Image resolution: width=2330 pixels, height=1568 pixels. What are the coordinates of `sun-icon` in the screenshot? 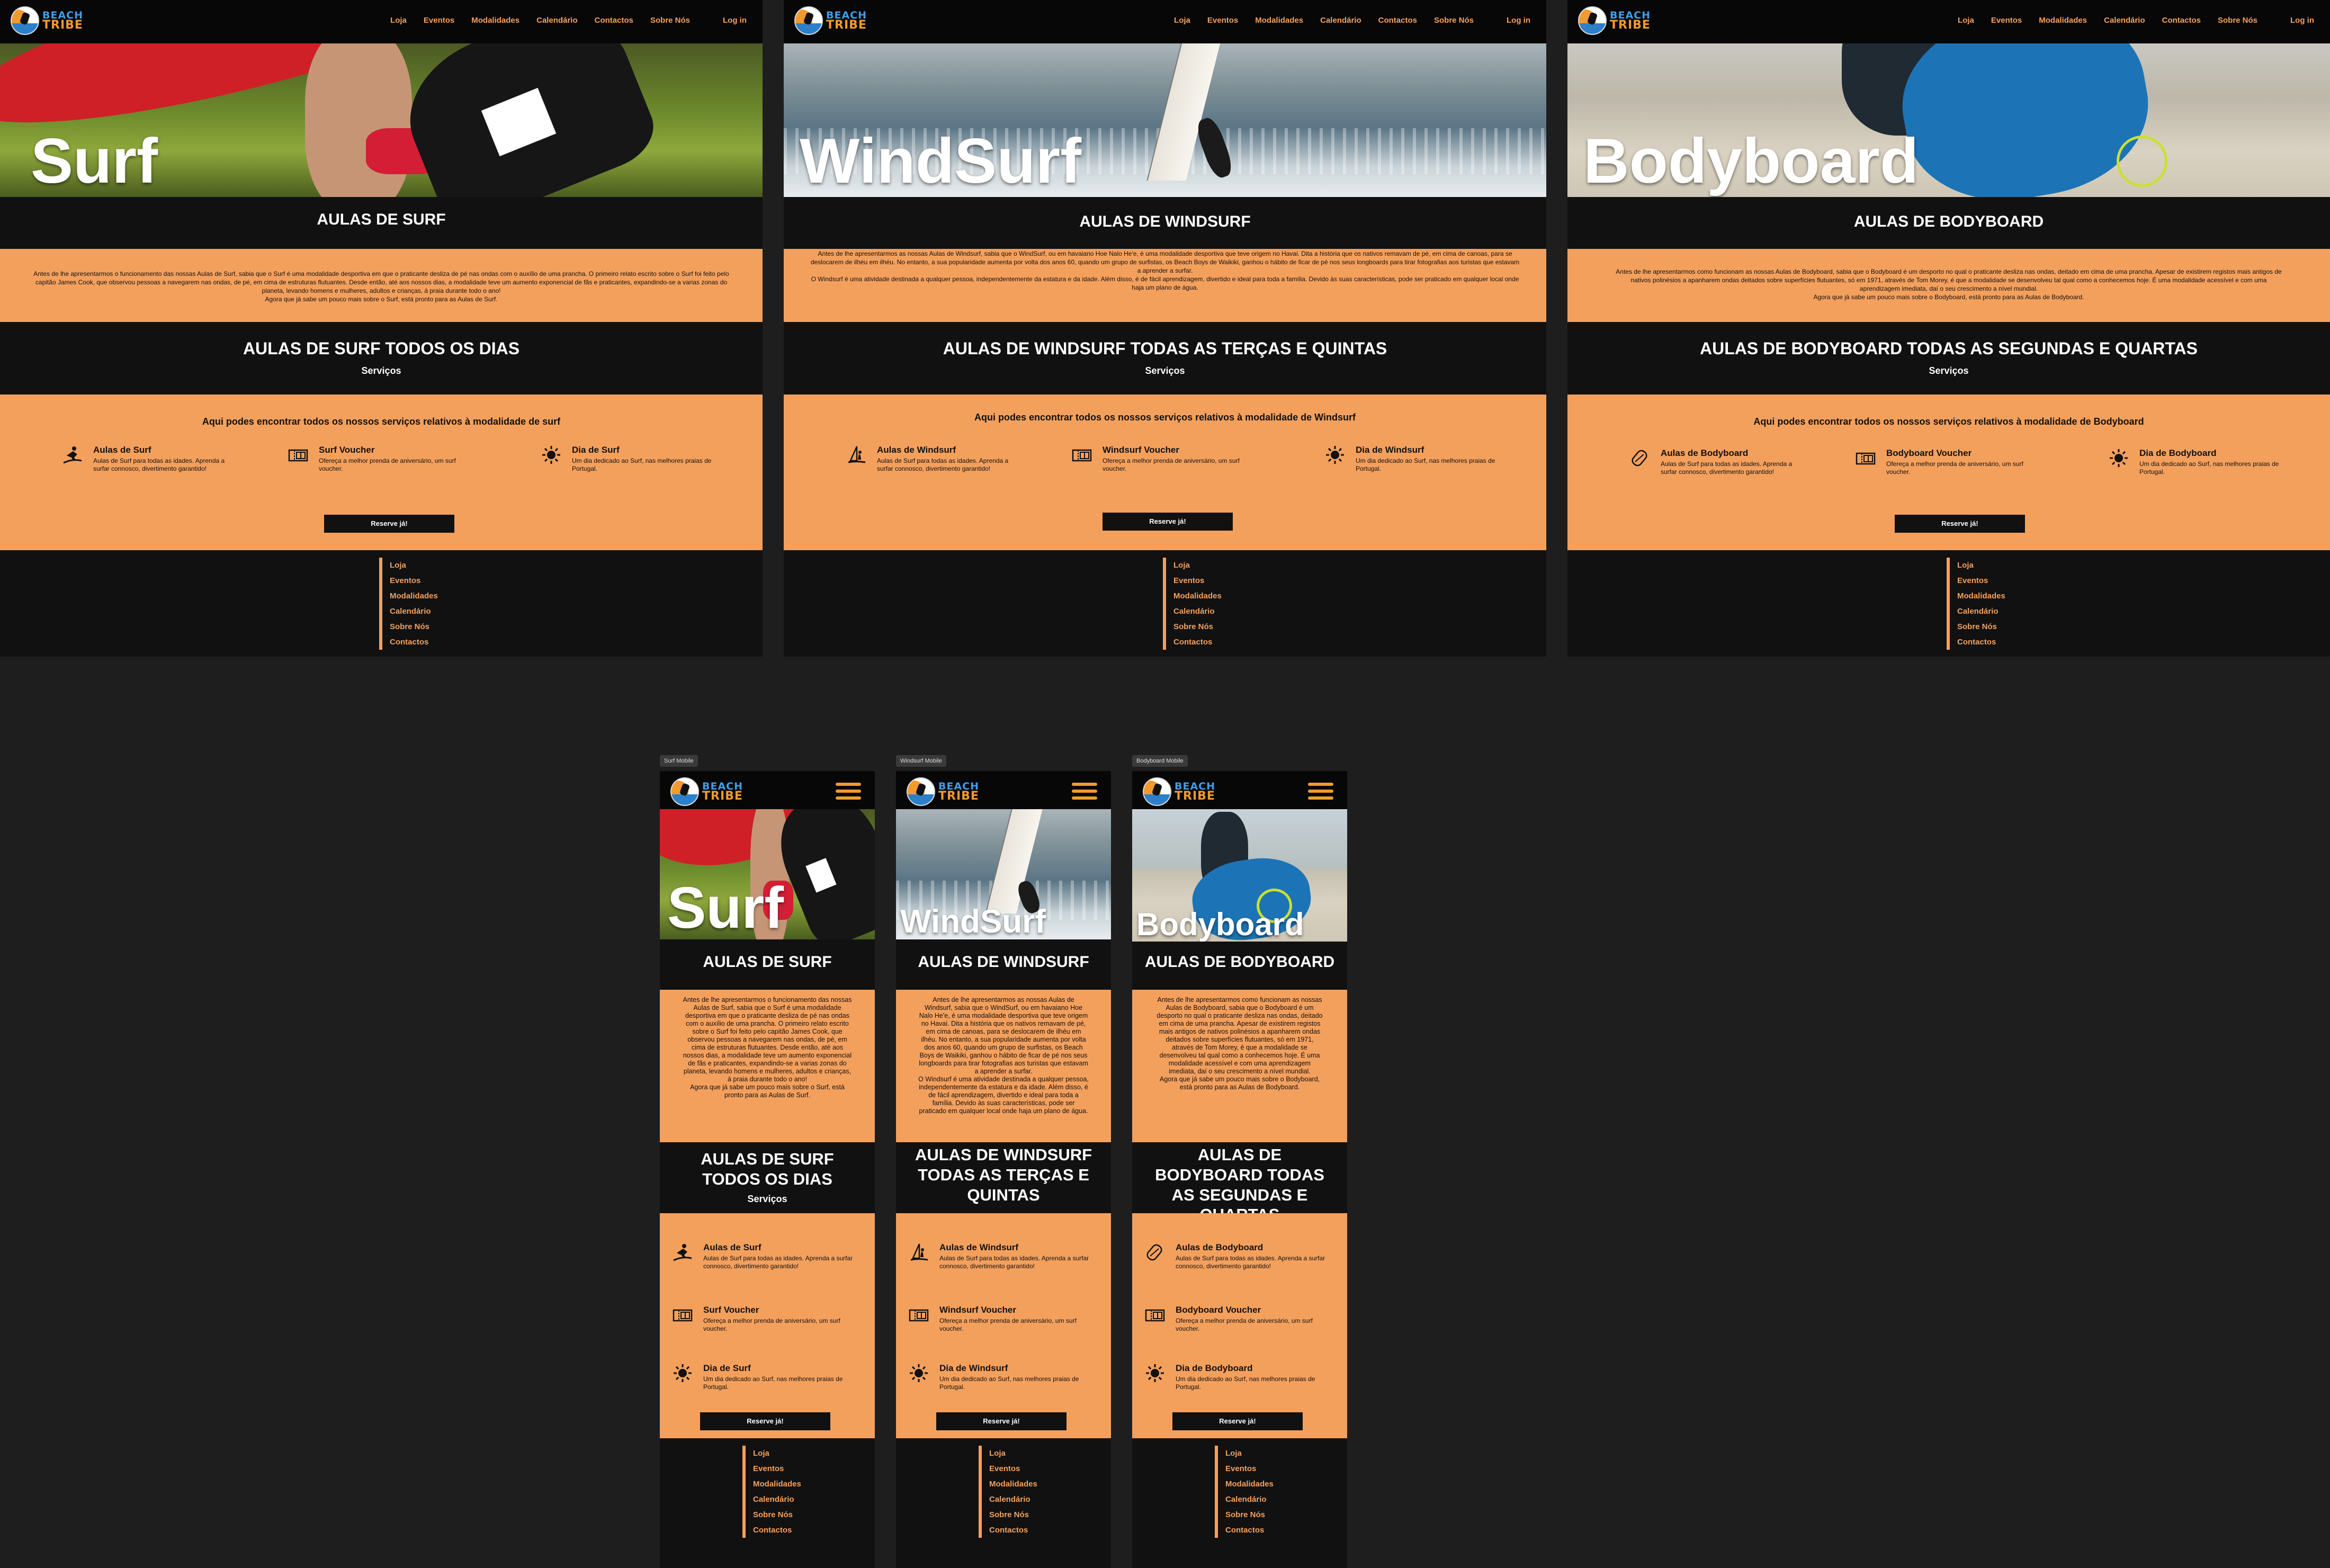 It's located at (1155, 1373).